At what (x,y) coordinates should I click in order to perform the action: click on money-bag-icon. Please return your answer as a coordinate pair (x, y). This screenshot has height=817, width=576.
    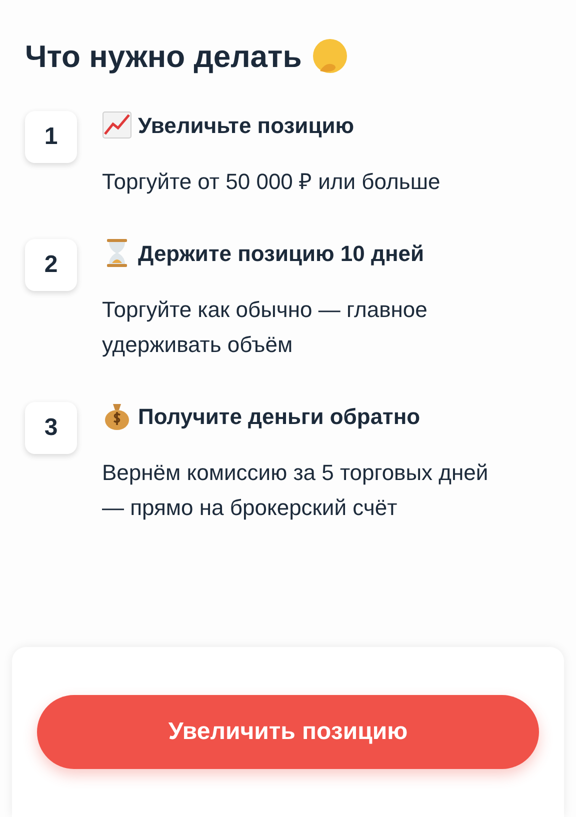
    Looking at the image, I should click on (117, 416).